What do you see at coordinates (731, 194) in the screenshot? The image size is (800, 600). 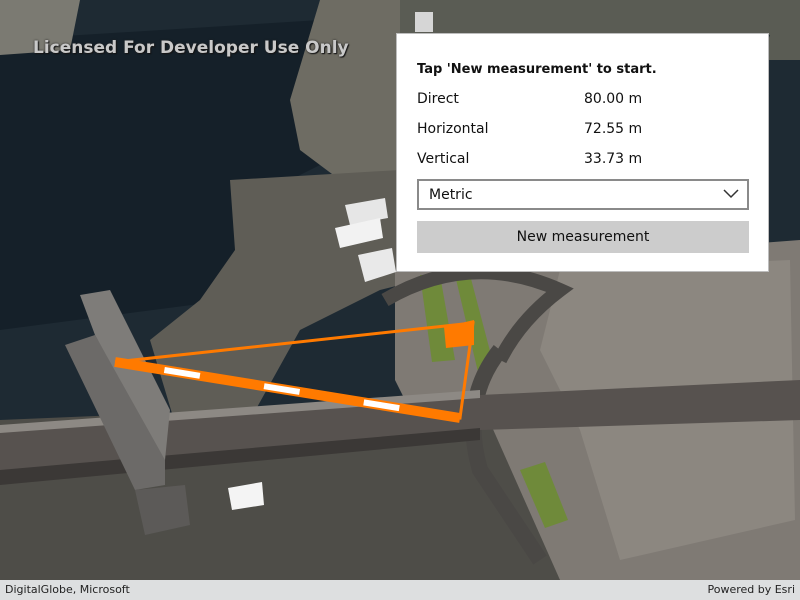 I see `chevron-down-icon` at bounding box center [731, 194].